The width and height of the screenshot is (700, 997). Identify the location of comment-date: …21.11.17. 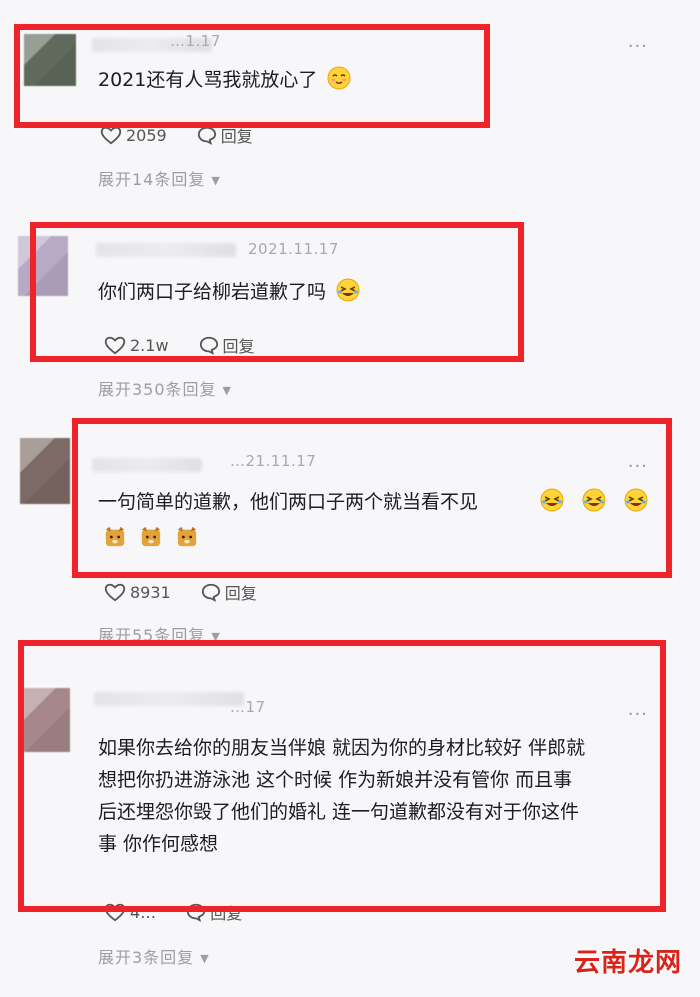
(273, 461).